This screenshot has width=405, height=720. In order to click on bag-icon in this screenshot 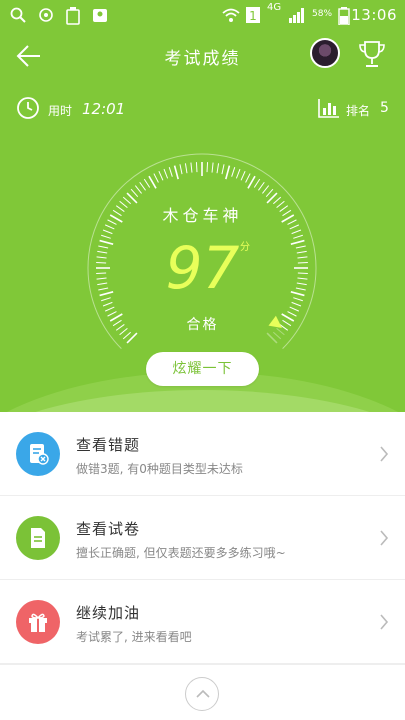, I will do `click(100, 15)`.